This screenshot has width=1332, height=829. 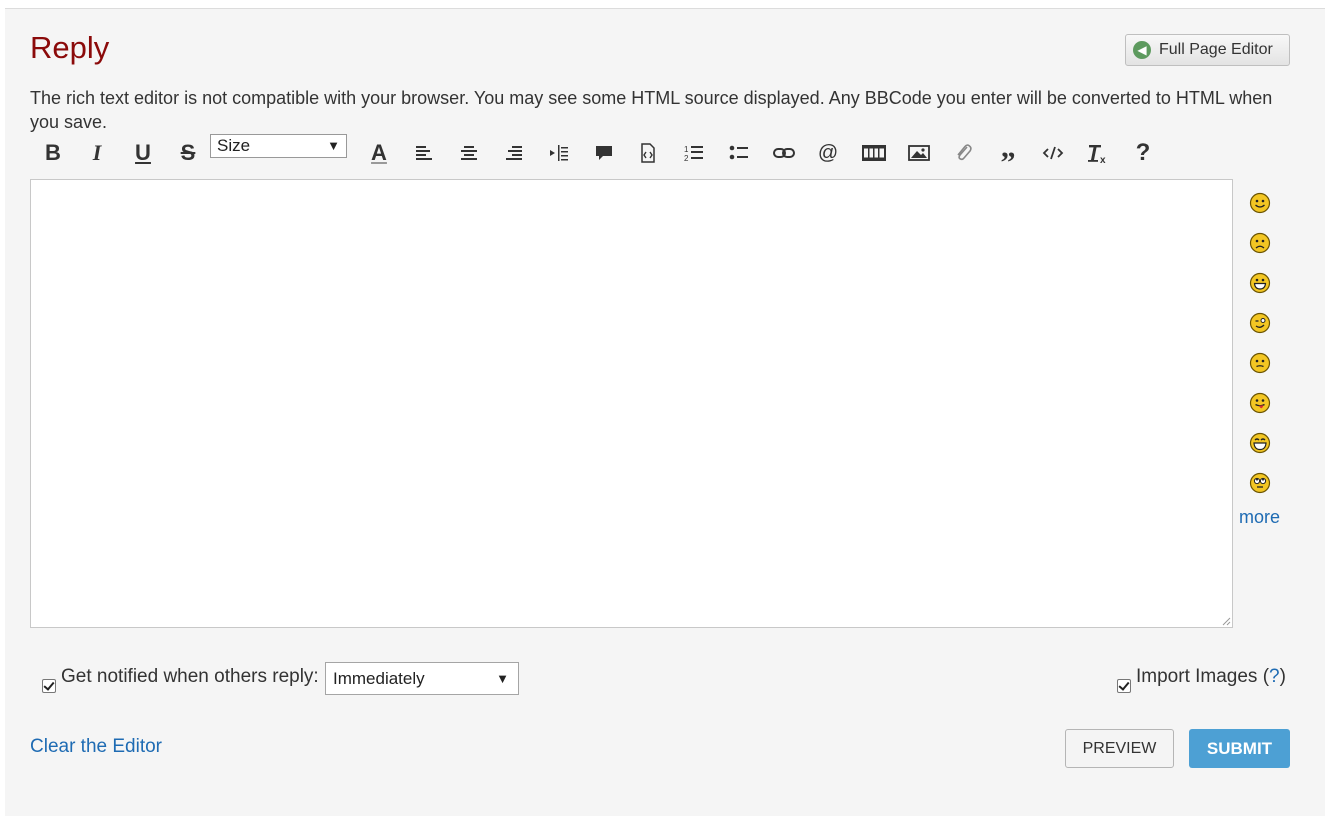 What do you see at coordinates (686, 149) in the screenshot?
I see `svg-text: 1` at bounding box center [686, 149].